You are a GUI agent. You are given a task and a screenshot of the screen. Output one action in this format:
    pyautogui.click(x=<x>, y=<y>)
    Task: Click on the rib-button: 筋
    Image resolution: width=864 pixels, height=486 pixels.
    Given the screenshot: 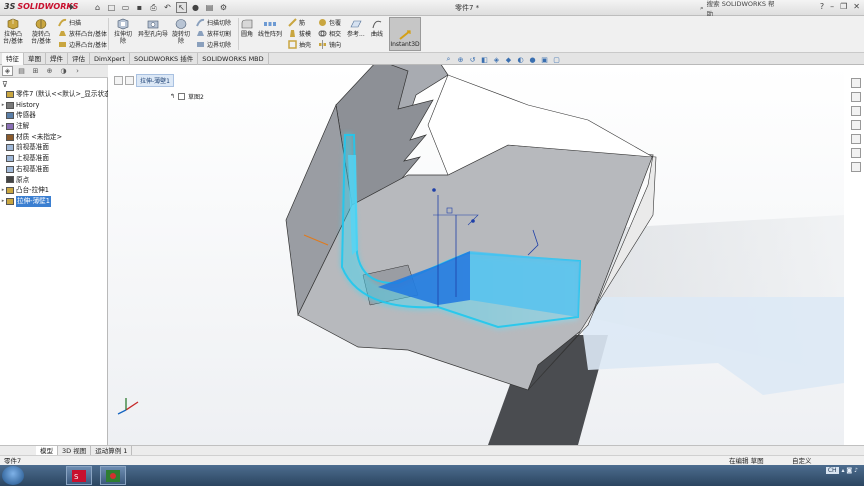 What is the action you would take?
    pyautogui.click(x=296, y=22)
    